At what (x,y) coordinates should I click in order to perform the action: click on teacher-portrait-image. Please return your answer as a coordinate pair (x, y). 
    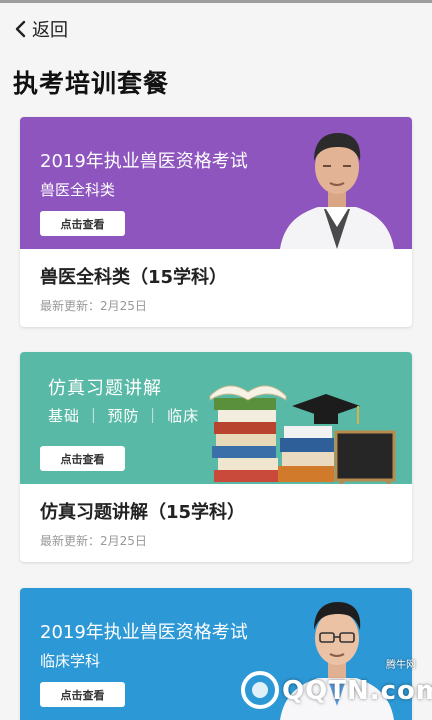
    Looking at the image, I should click on (337, 191).